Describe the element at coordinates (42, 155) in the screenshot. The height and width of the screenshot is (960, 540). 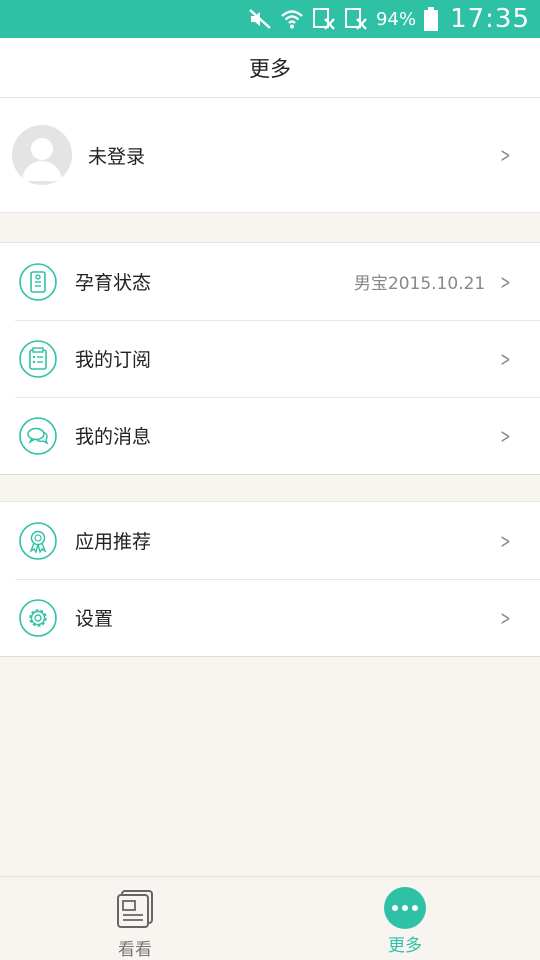
I see `avatar` at that location.